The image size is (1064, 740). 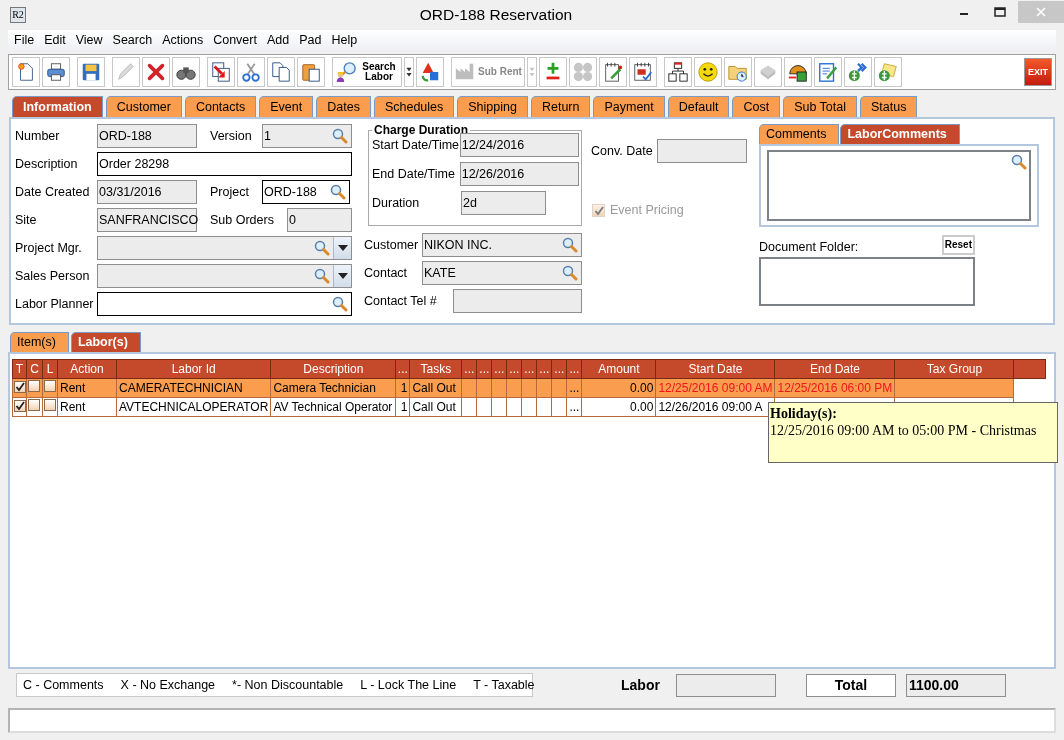 I want to click on lookup-field: KATE, so click(x=502, y=273).